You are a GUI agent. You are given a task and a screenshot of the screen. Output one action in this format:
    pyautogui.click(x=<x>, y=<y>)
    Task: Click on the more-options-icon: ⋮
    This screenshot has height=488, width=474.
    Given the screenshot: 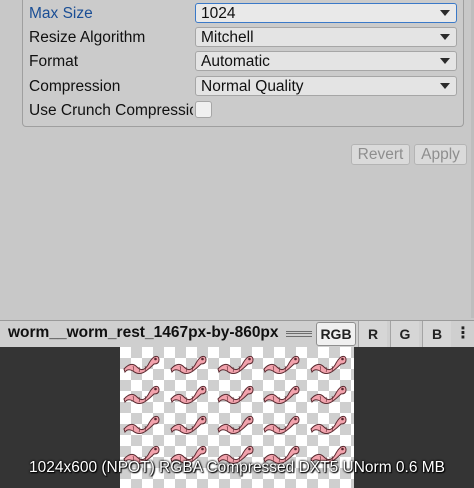 What is the action you would take?
    pyautogui.click(x=463, y=334)
    